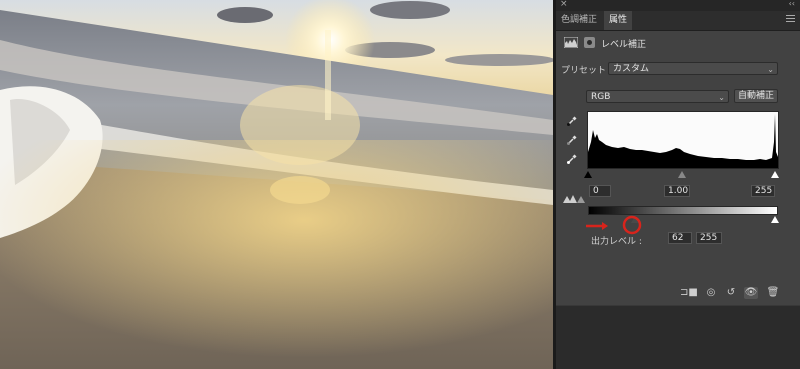 This screenshot has height=369, width=800. Describe the element at coordinates (773, 293) in the screenshot. I see `trash-icon: 🗑︎` at that location.